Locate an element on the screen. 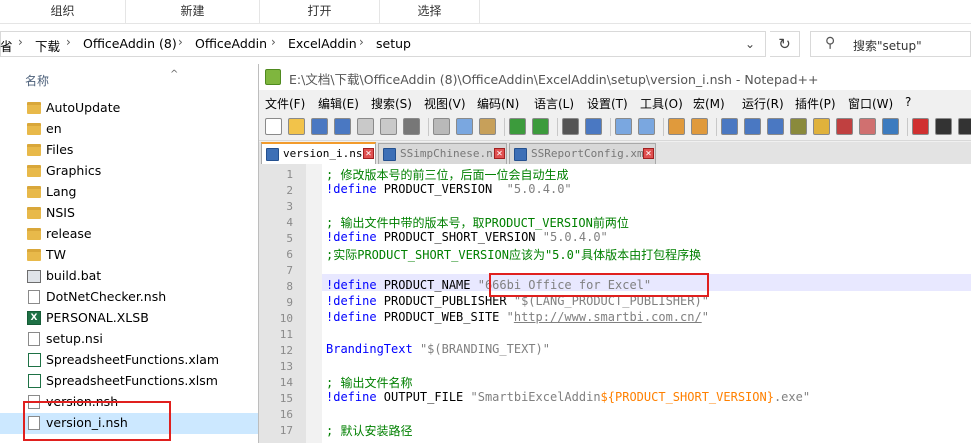 The image size is (971, 443). tab-ssreportconfig: SSReportConfig.xml ✕ is located at coordinates (582, 153).